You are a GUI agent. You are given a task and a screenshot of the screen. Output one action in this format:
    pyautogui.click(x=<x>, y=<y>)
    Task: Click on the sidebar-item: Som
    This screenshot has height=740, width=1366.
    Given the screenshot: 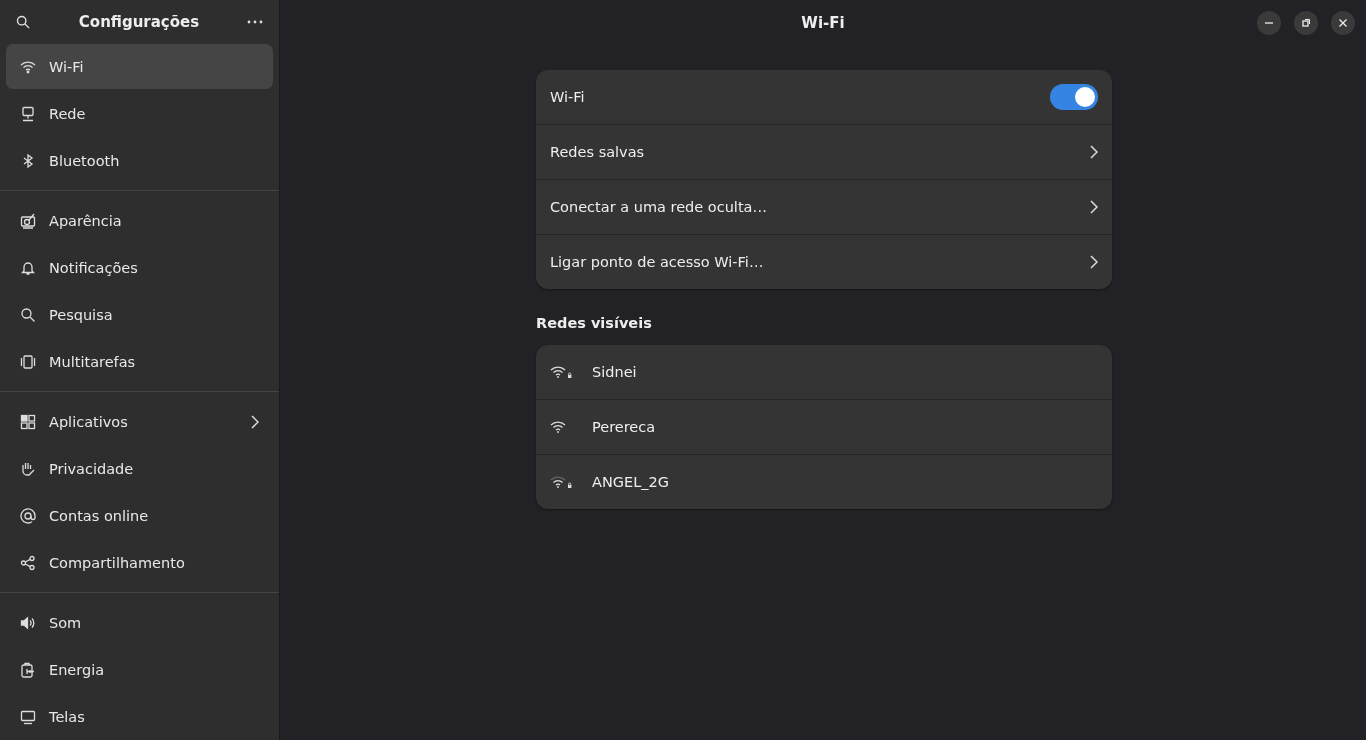 What is the action you would take?
    pyautogui.click(x=139, y=622)
    